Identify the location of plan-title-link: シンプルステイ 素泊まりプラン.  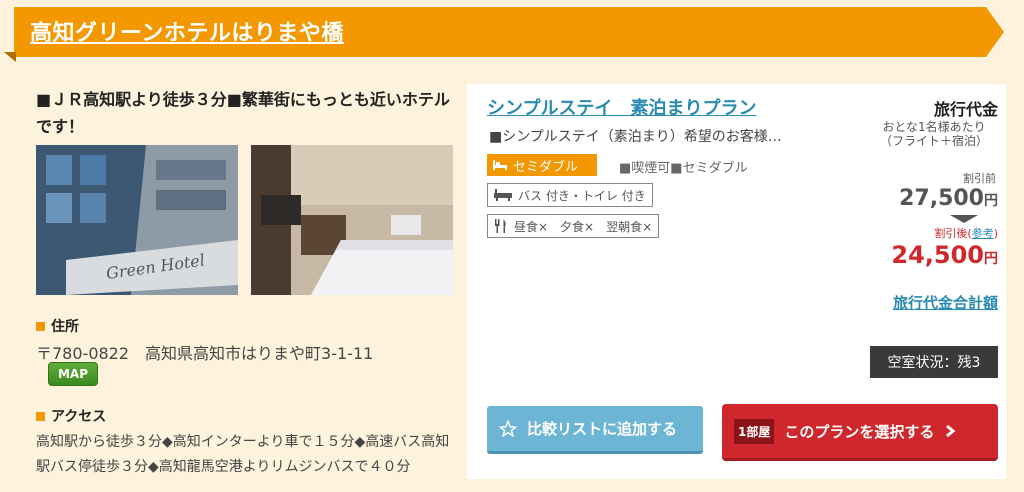
(621, 107).